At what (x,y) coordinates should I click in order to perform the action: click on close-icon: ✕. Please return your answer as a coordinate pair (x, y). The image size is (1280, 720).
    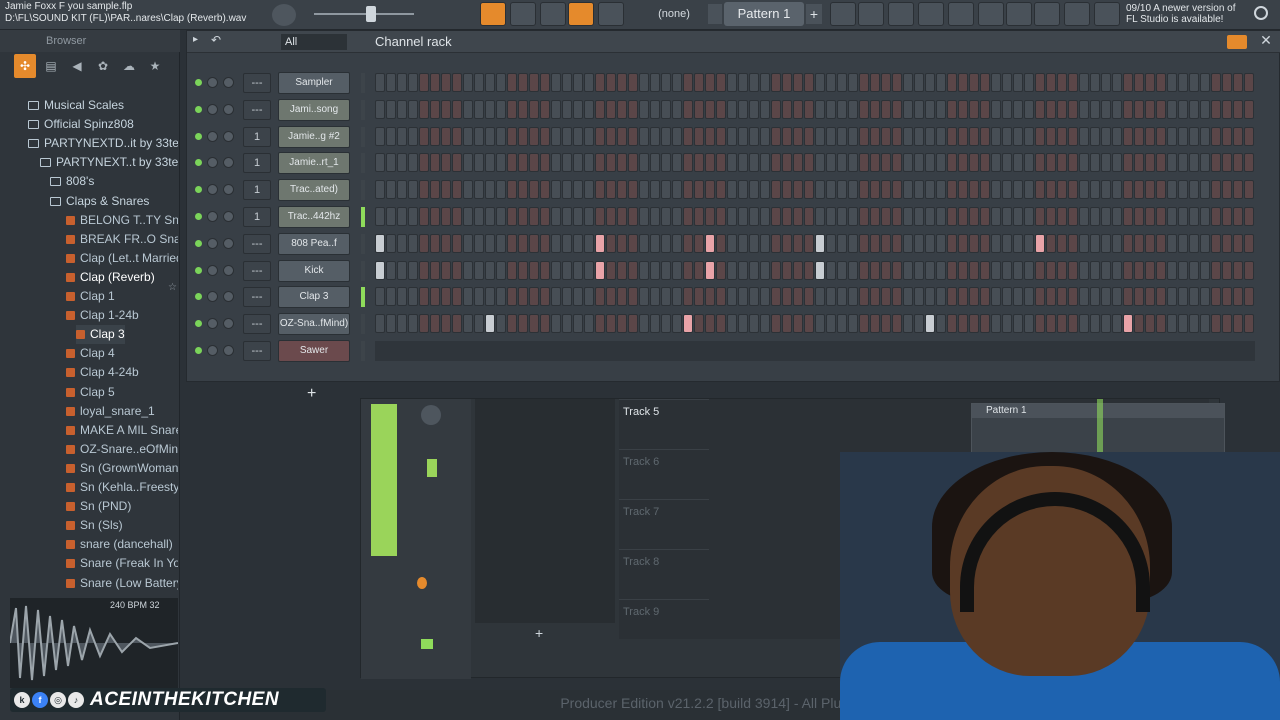
    Looking at the image, I should click on (1266, 41).